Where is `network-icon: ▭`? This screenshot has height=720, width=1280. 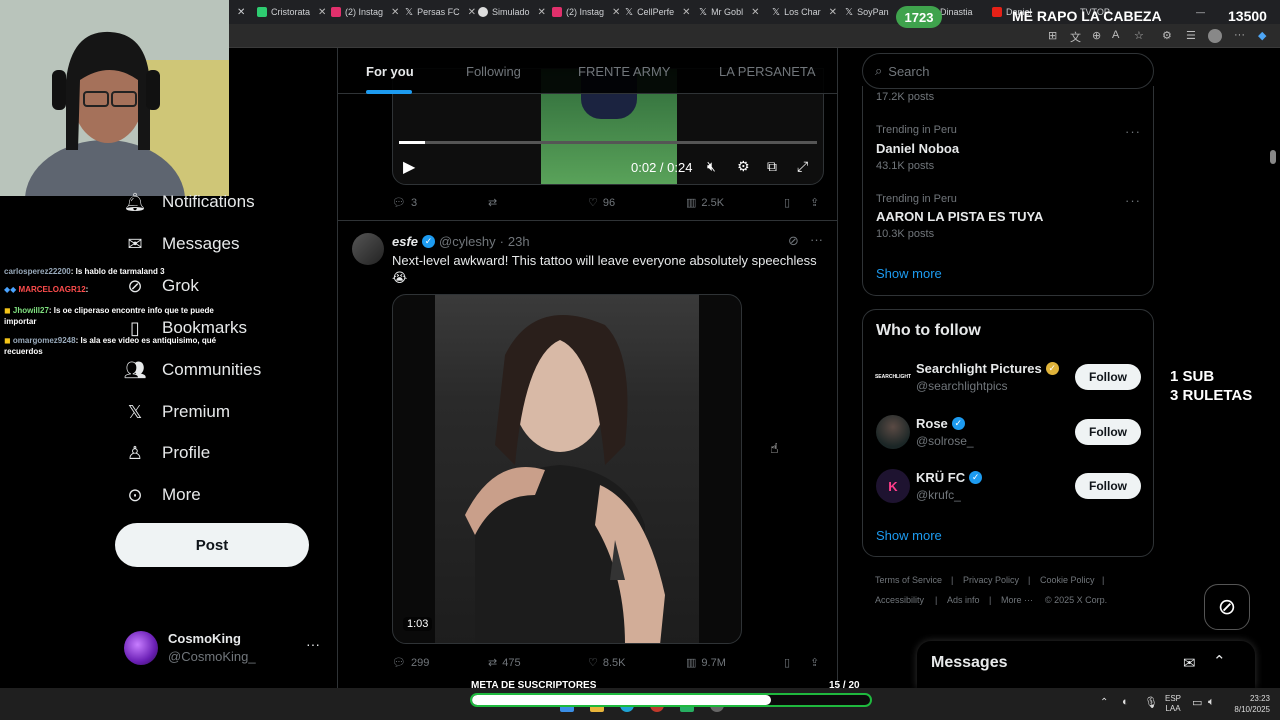
network-icon: ▭ is located at coordinates (1197, 702).